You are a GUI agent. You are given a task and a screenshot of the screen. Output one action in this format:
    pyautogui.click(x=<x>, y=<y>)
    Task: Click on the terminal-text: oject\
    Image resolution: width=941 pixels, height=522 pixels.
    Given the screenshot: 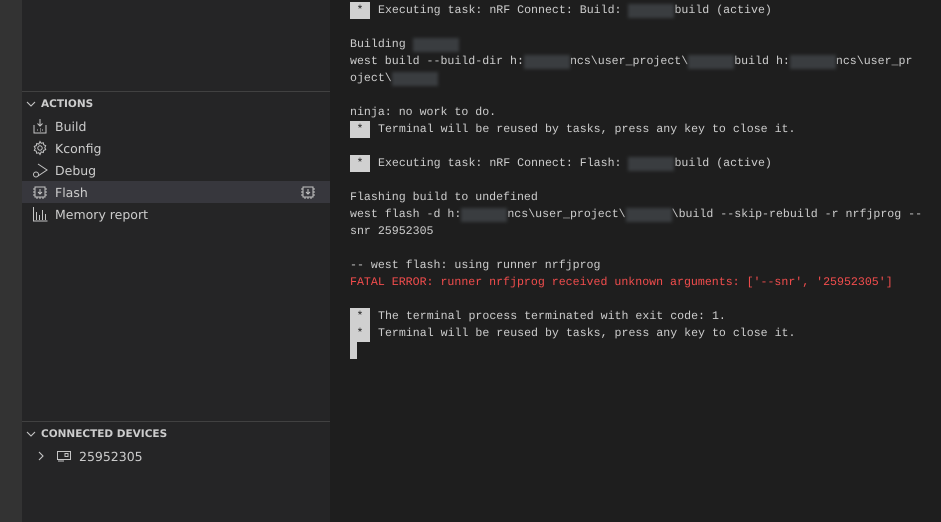 What is the action you would take?
    pyautogui.click(x=371, y=79)
    